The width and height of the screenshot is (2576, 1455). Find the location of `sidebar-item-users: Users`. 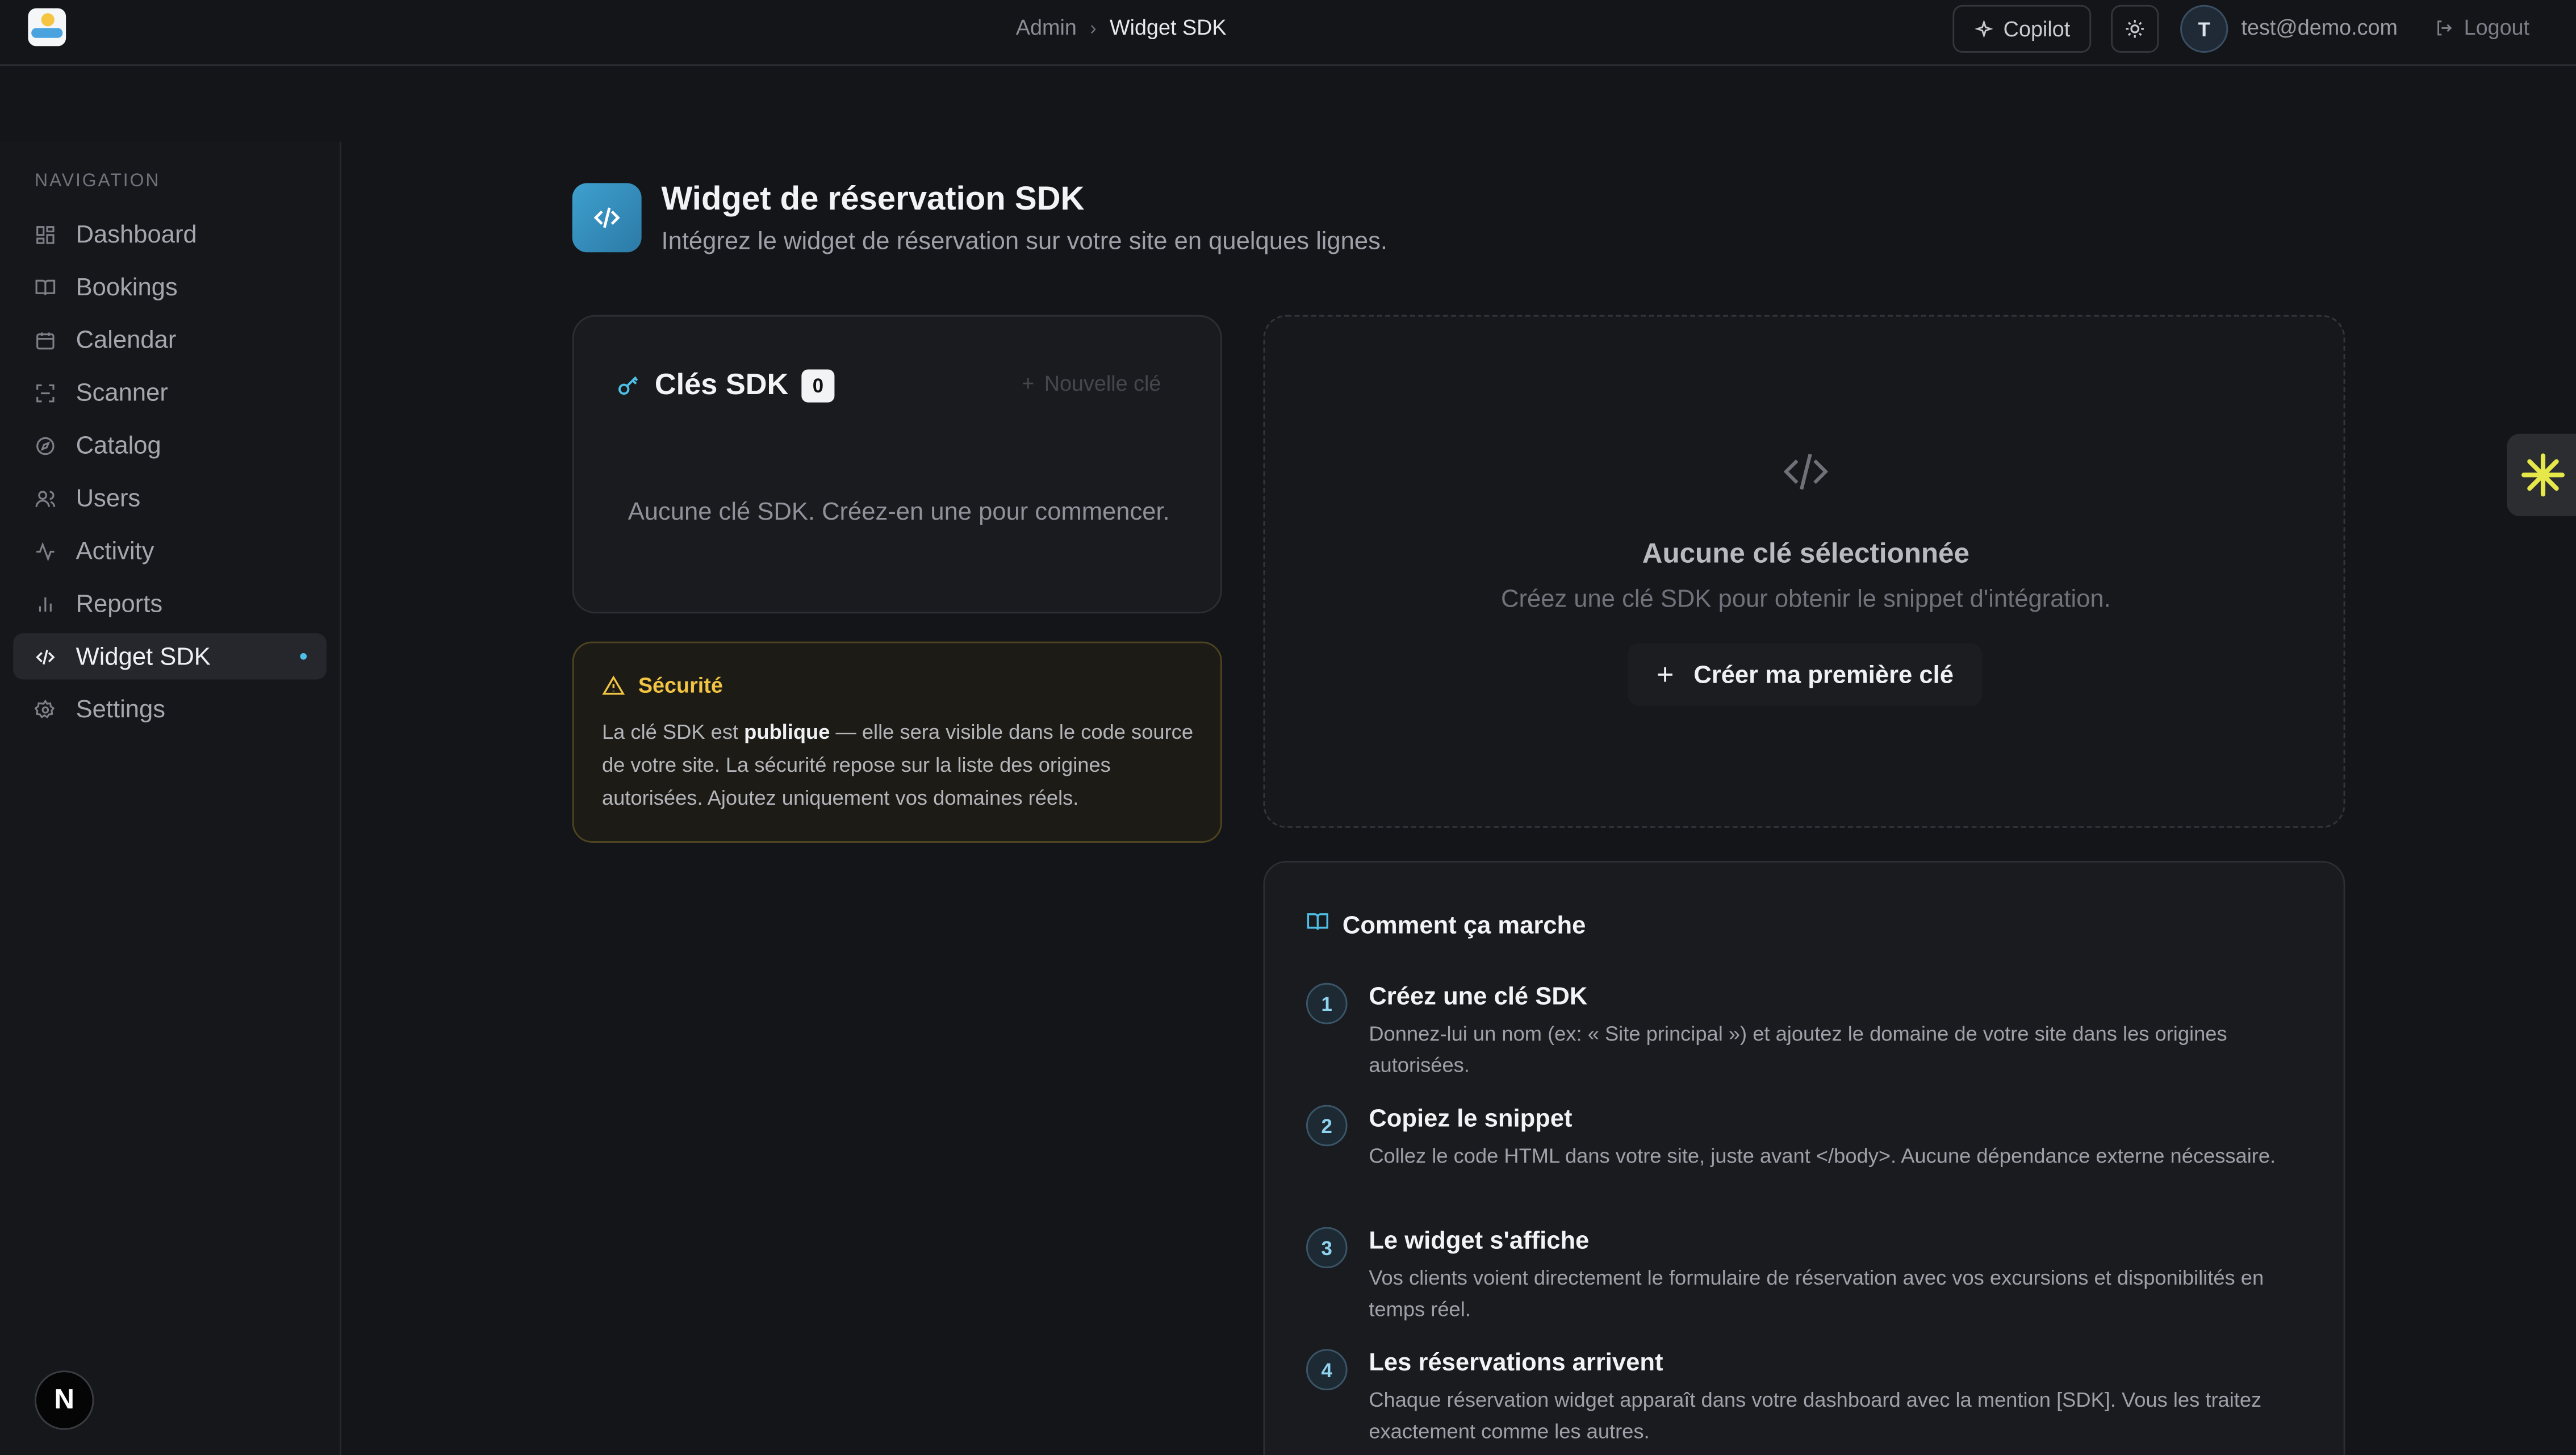

sidebar-item-users: Users is located at coordinates (170, 498).